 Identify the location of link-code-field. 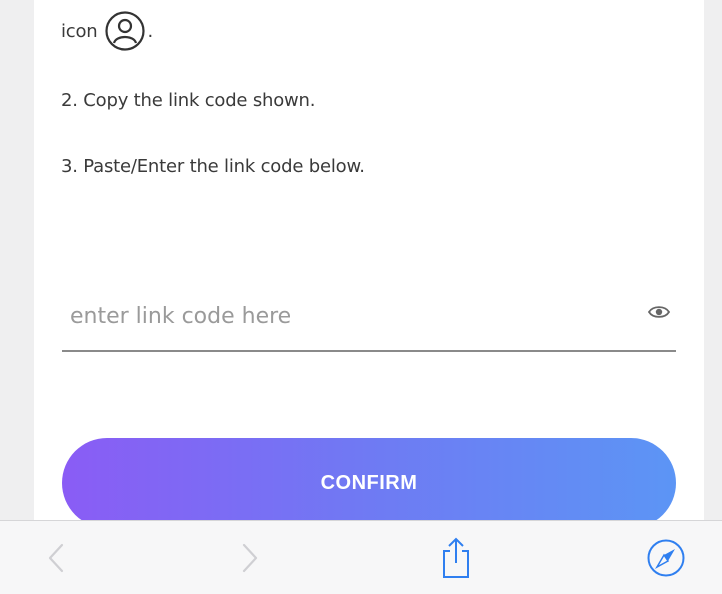
(369, 322).